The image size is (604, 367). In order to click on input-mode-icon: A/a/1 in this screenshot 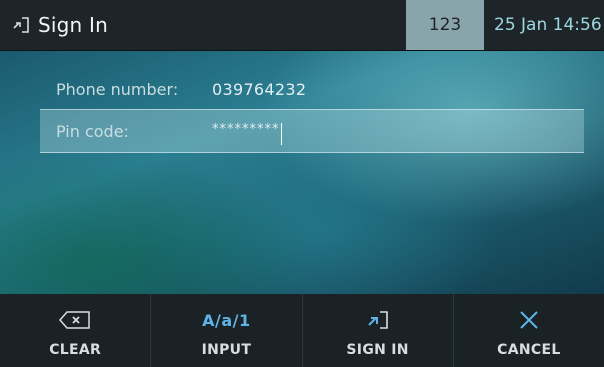, I will do `click(226, 320)`.